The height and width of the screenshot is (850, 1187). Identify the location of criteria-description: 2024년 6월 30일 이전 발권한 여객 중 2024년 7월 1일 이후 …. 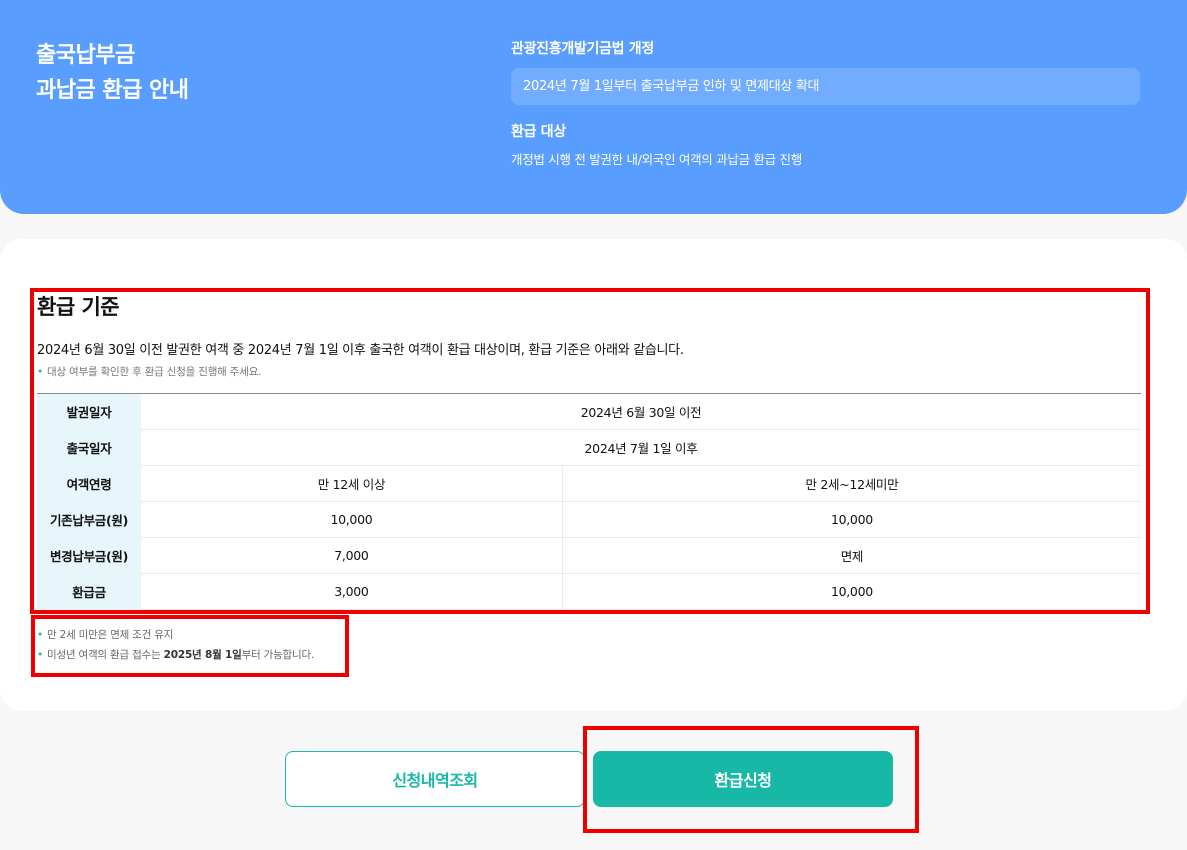
(360, 350).